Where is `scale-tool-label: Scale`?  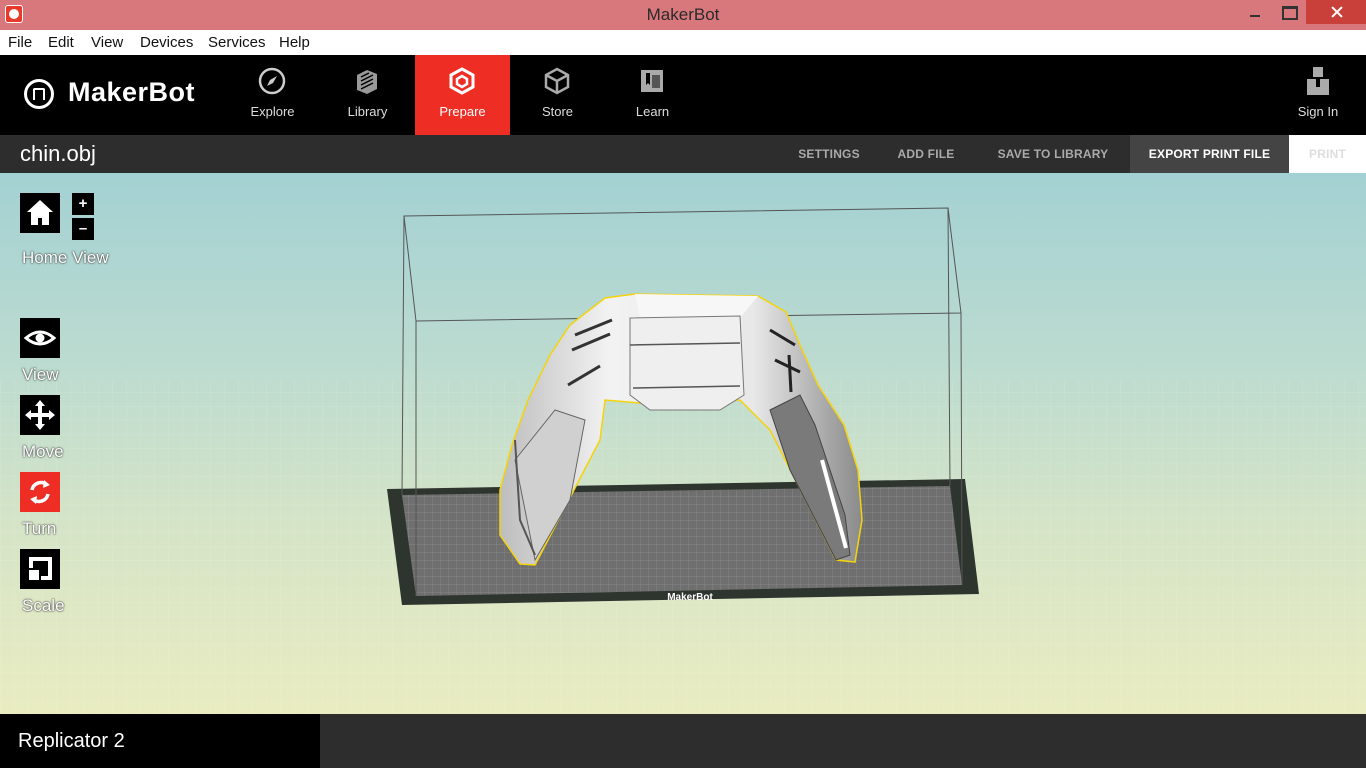
scale-tool-label: Scale is located at coordinates (43, 605).